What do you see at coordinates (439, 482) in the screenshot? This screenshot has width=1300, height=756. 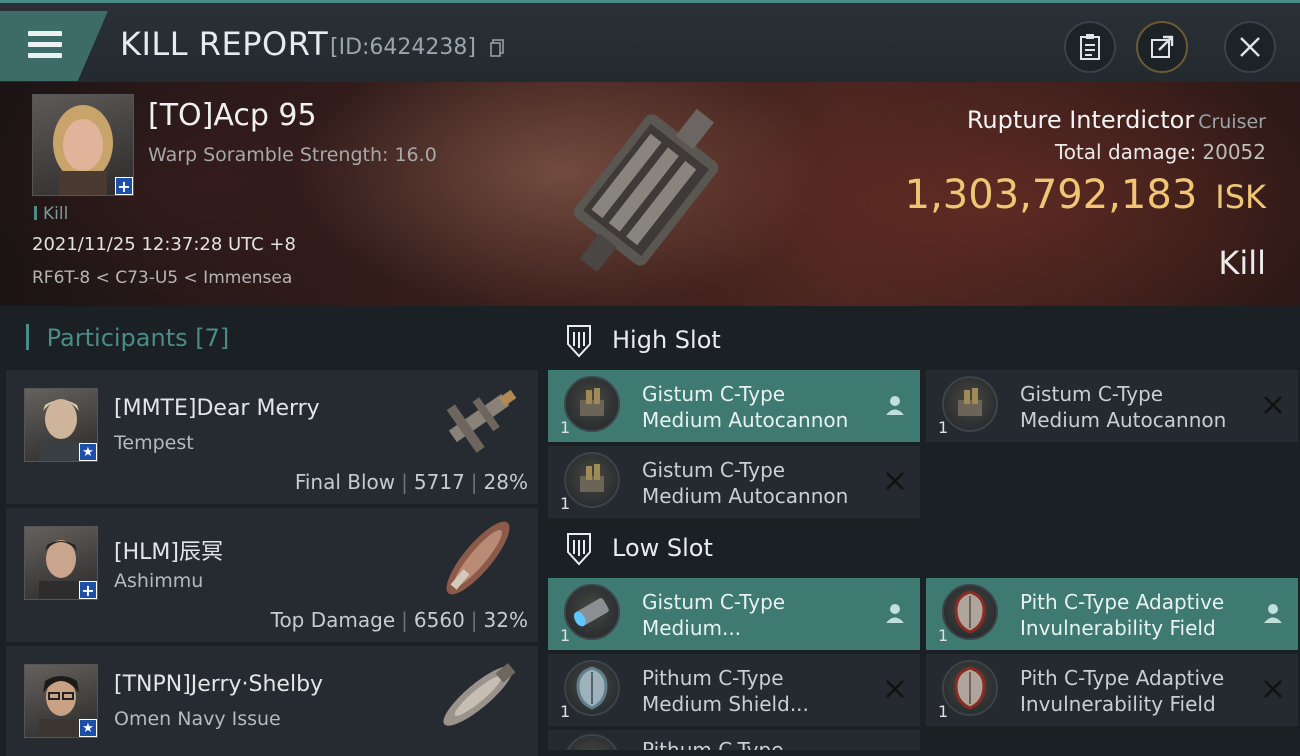 I see `participant-damage: 5717` at bounding box center [439, 482].